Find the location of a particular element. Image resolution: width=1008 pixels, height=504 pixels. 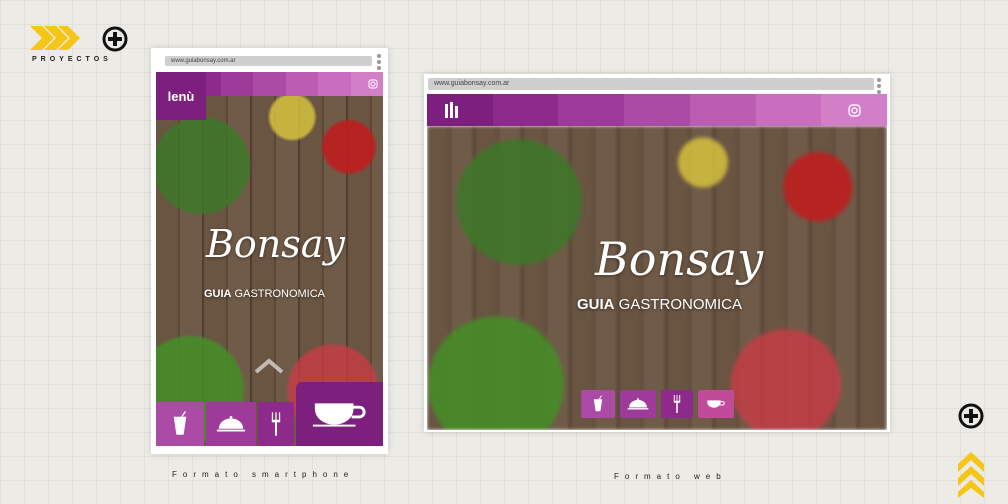

menu-label: lenù is located at coordinates (181, 96).